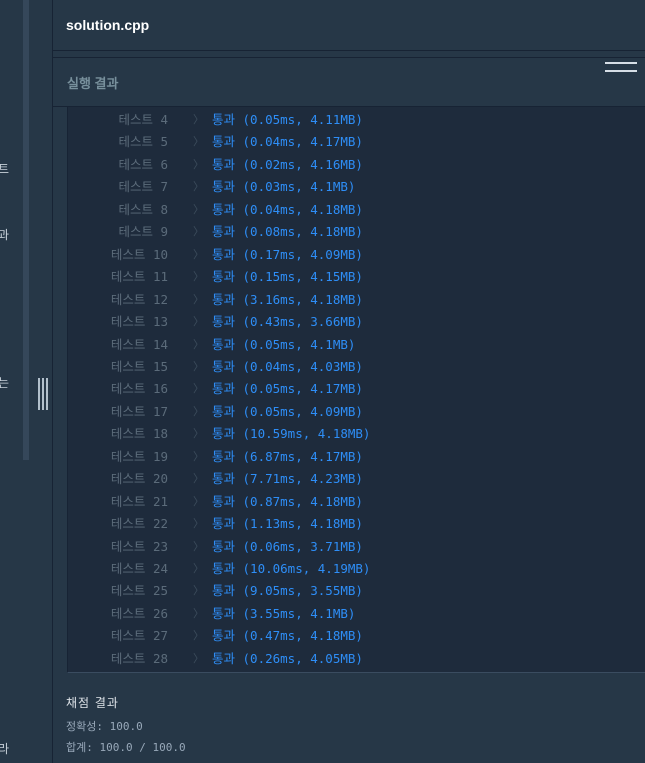 This screenshot has width=645, height=763. What do you see at coordinates (139, 546) in the screenshot?
I see `test-name: 테스트 23` at bounding box center [139, 546].